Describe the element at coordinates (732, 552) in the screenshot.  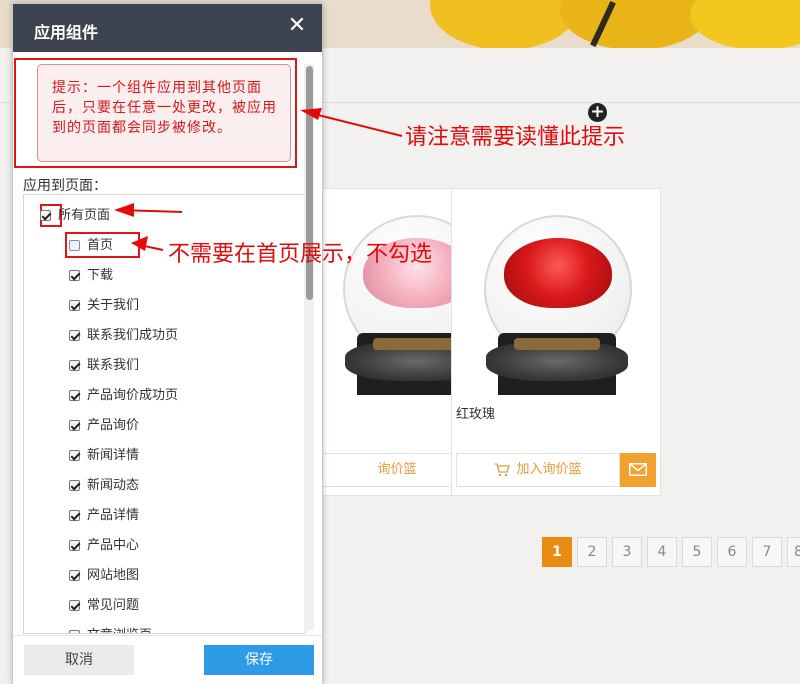
I see `page-button-6: 6` at that location.